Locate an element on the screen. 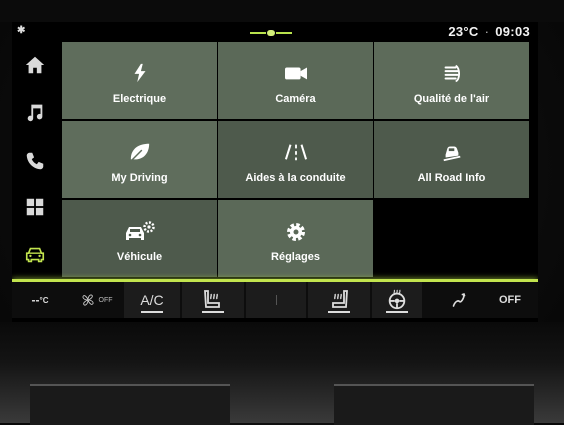 This screenshot has height=425, width=564. sidebar-item-phone is located at coordinates (35, 161).